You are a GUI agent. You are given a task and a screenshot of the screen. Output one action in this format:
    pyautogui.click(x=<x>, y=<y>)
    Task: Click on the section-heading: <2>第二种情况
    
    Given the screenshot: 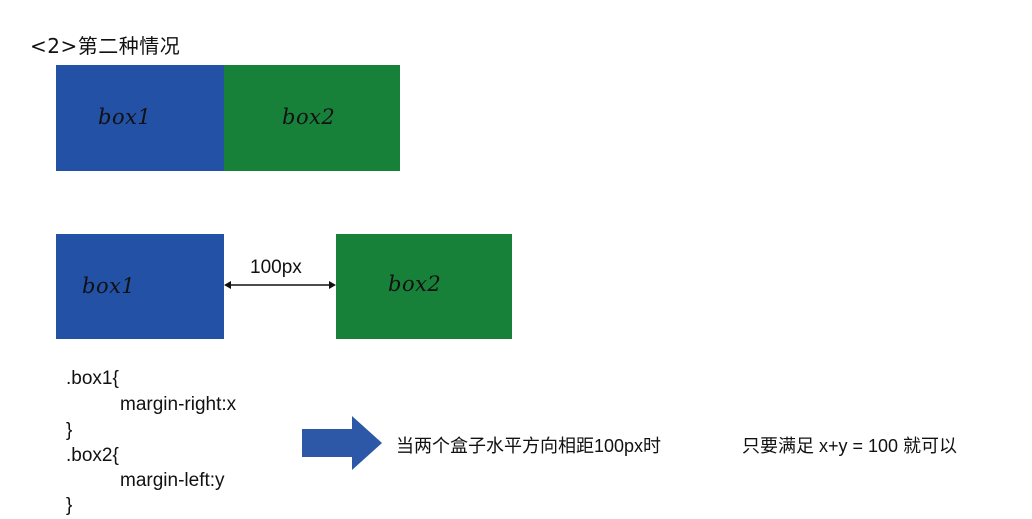 What is the action you would take?
    pyautogui.click(x=105, y=46)
    